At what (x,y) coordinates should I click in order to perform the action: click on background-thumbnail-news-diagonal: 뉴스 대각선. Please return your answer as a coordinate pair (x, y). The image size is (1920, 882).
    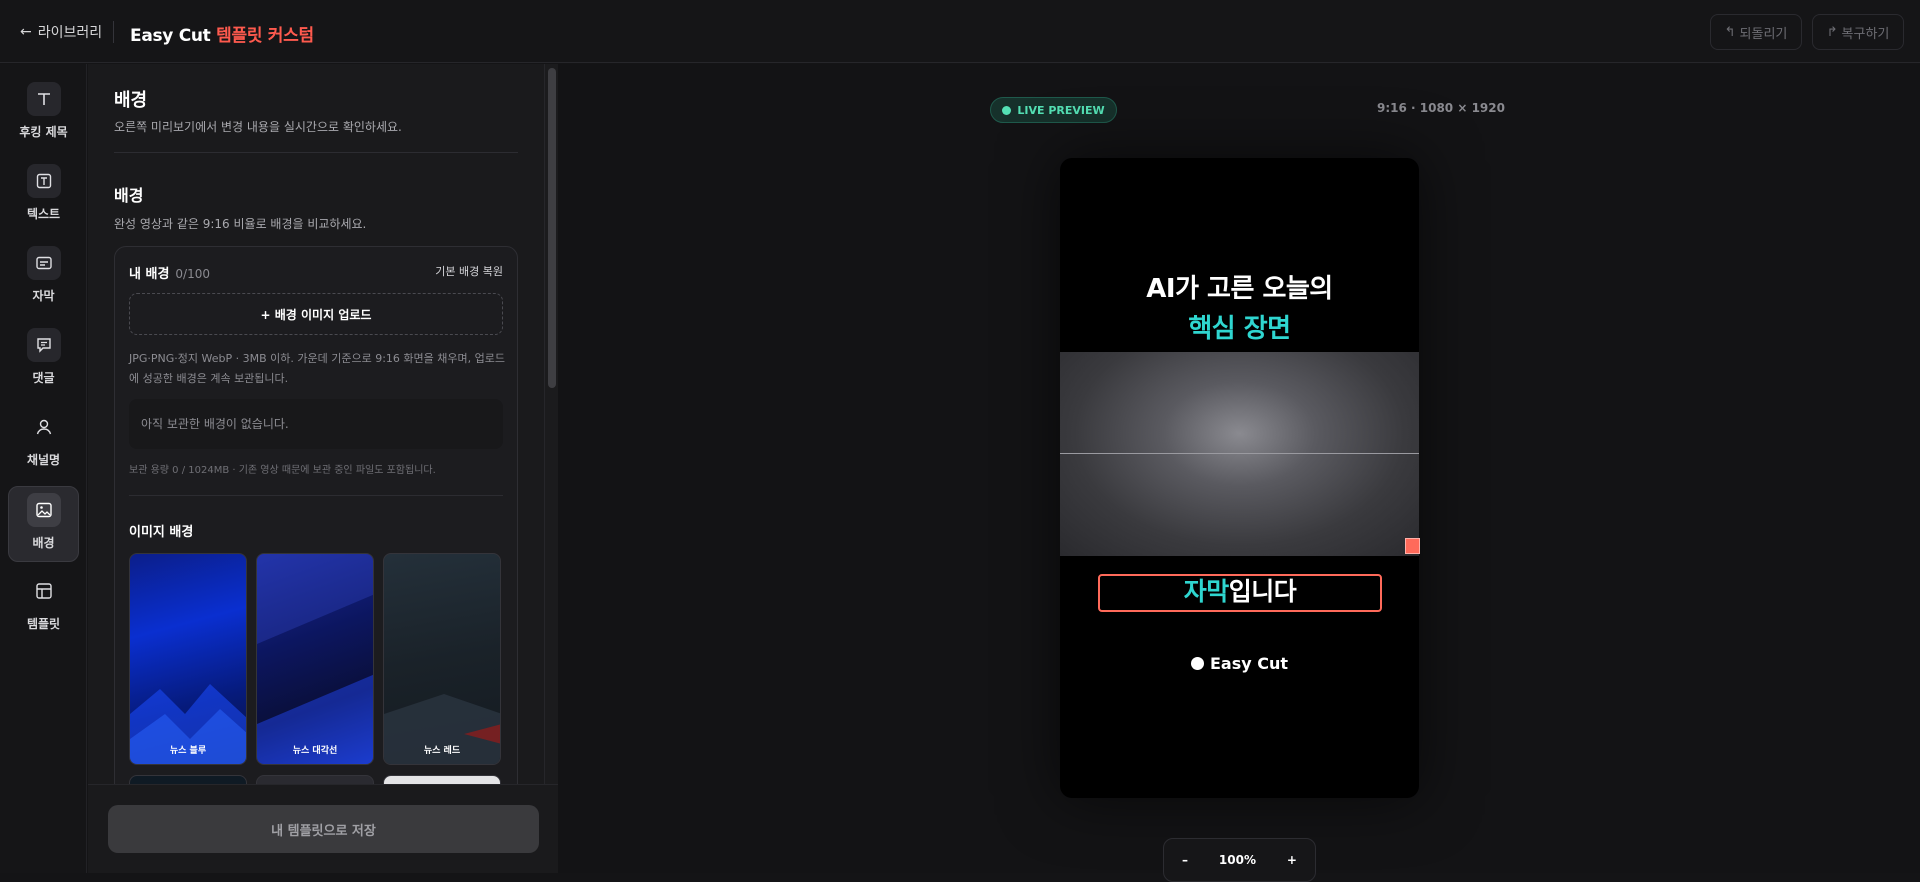
    Looking at the image, I should click on (315, 659).